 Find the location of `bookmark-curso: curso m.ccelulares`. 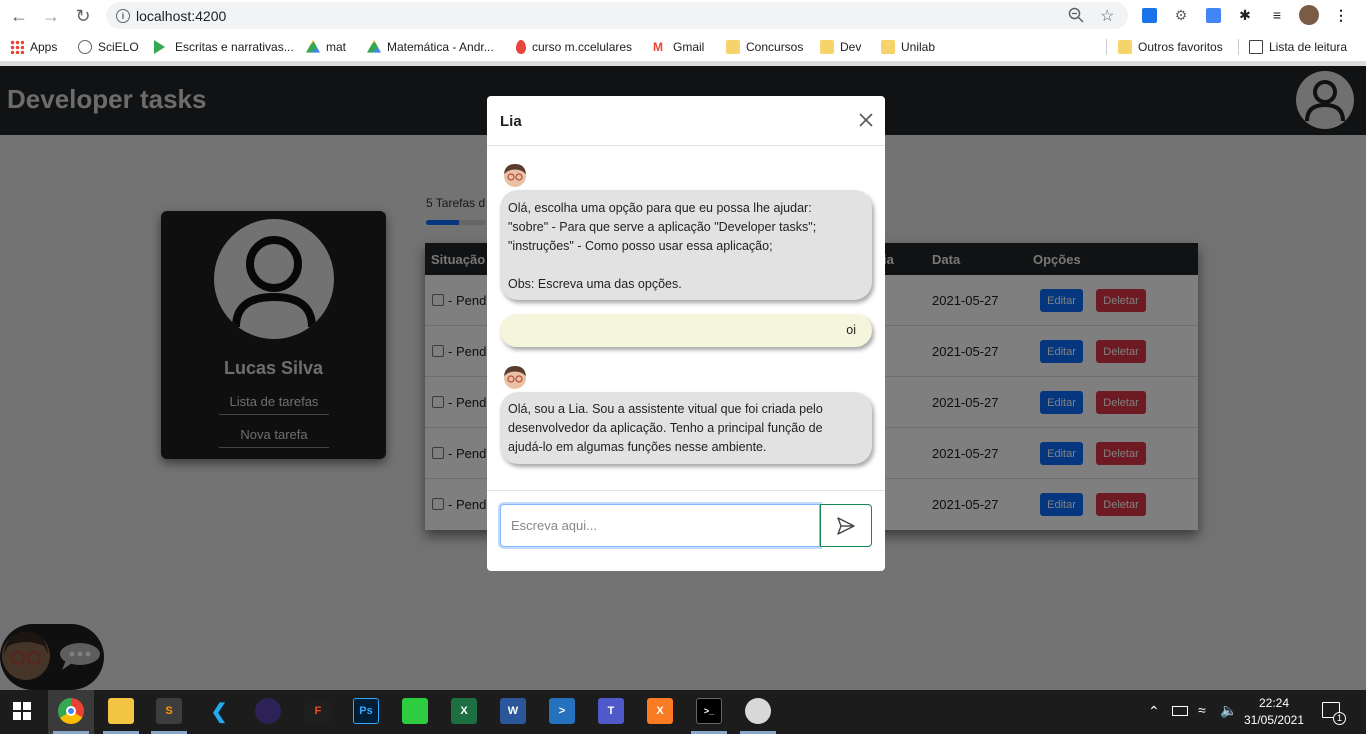

bookmark-curso: curso m.ccelulares is located at coordinates (574, 47).